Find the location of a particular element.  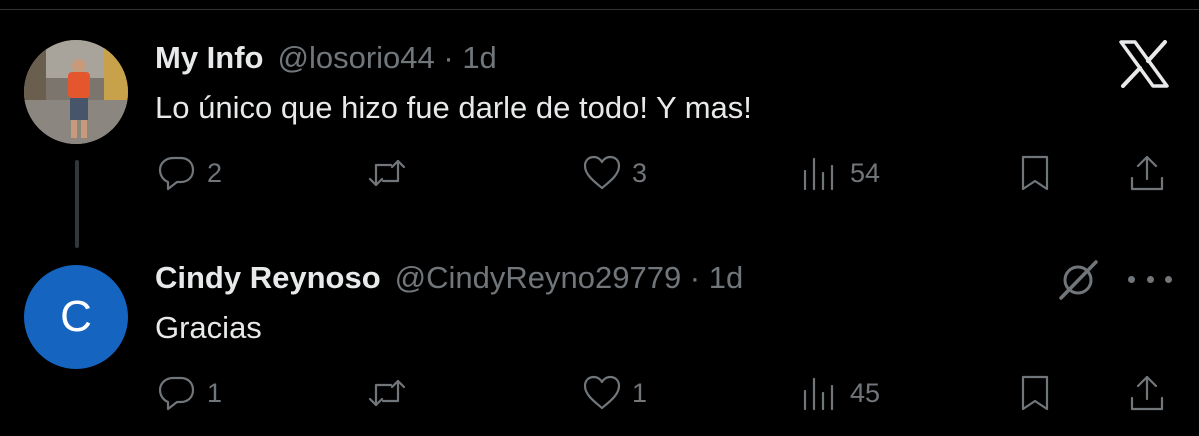

tweet-header: My Info @losorio44 · 1d is located at coordinates (326, 60).